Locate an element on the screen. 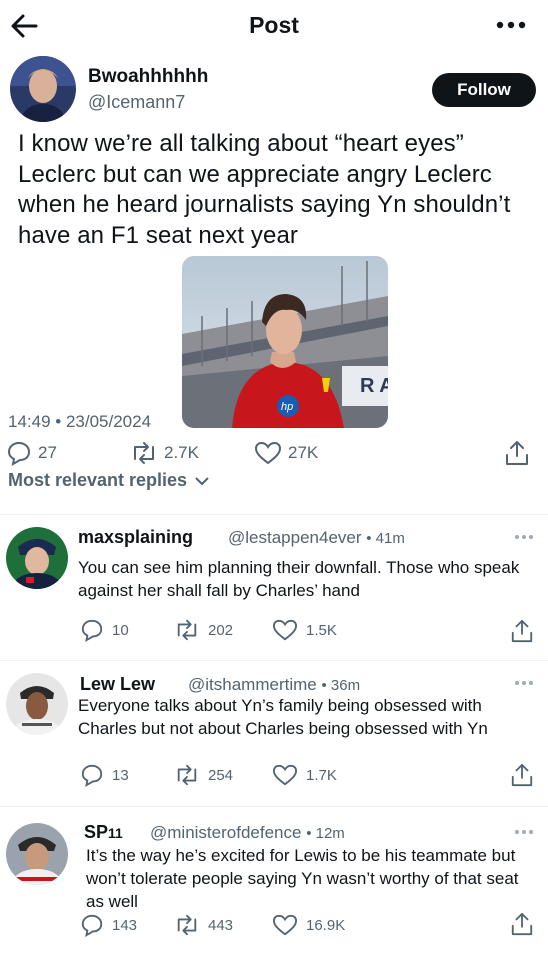 The width and height of the screenshot is (548, 960). repost-button: 254 is located at coordinates (203, 775).